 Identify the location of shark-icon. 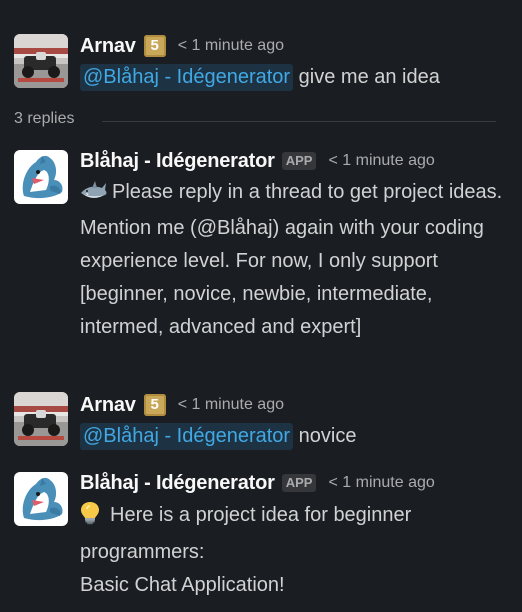
(94, 195).